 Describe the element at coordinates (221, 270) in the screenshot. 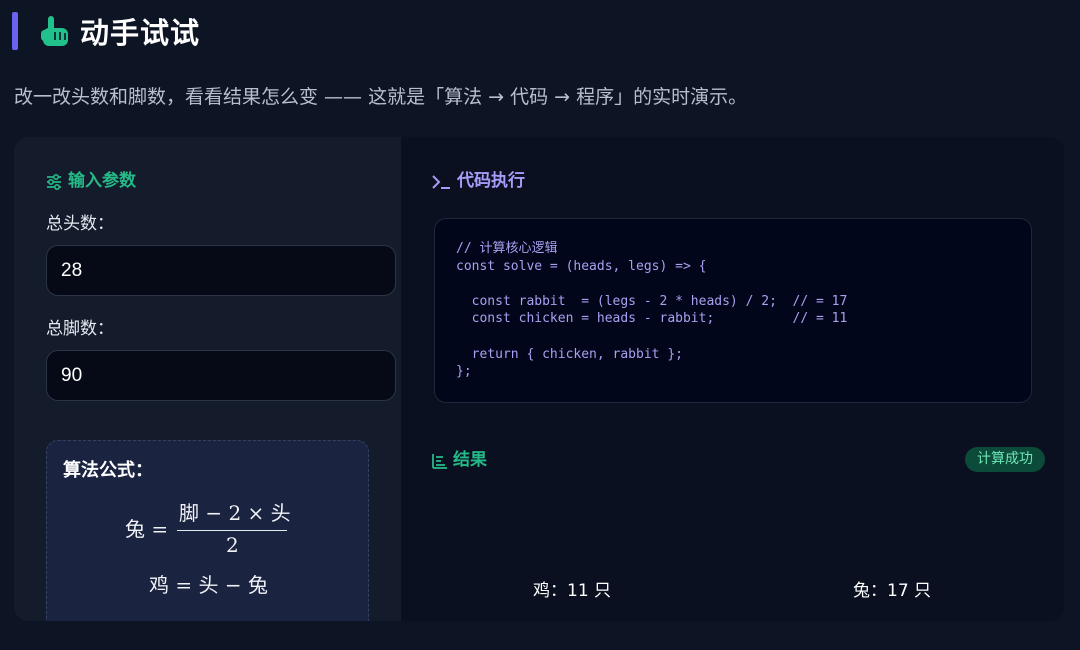

I see `heads-input` at that location.